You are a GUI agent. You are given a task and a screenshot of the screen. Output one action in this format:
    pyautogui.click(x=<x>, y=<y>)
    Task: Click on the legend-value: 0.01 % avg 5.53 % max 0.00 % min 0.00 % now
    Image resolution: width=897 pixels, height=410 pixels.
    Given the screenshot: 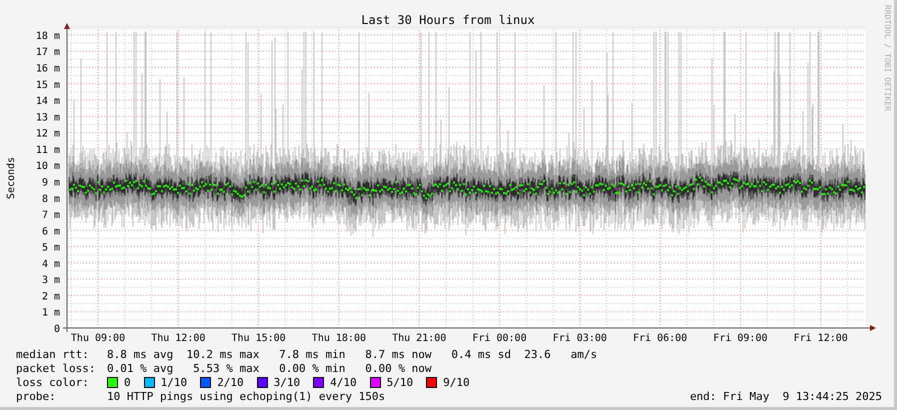 What is the action you would take?
    pyautogui.click(x=269, y=368)
    